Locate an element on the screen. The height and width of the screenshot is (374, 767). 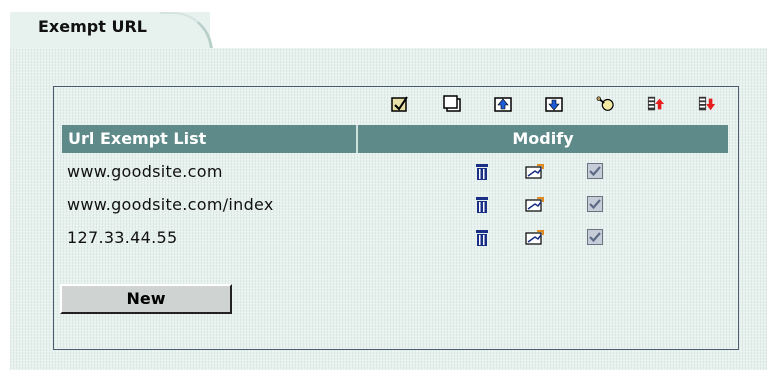
table-row: 127.33.44.55 is located at coordinates (395, 238).